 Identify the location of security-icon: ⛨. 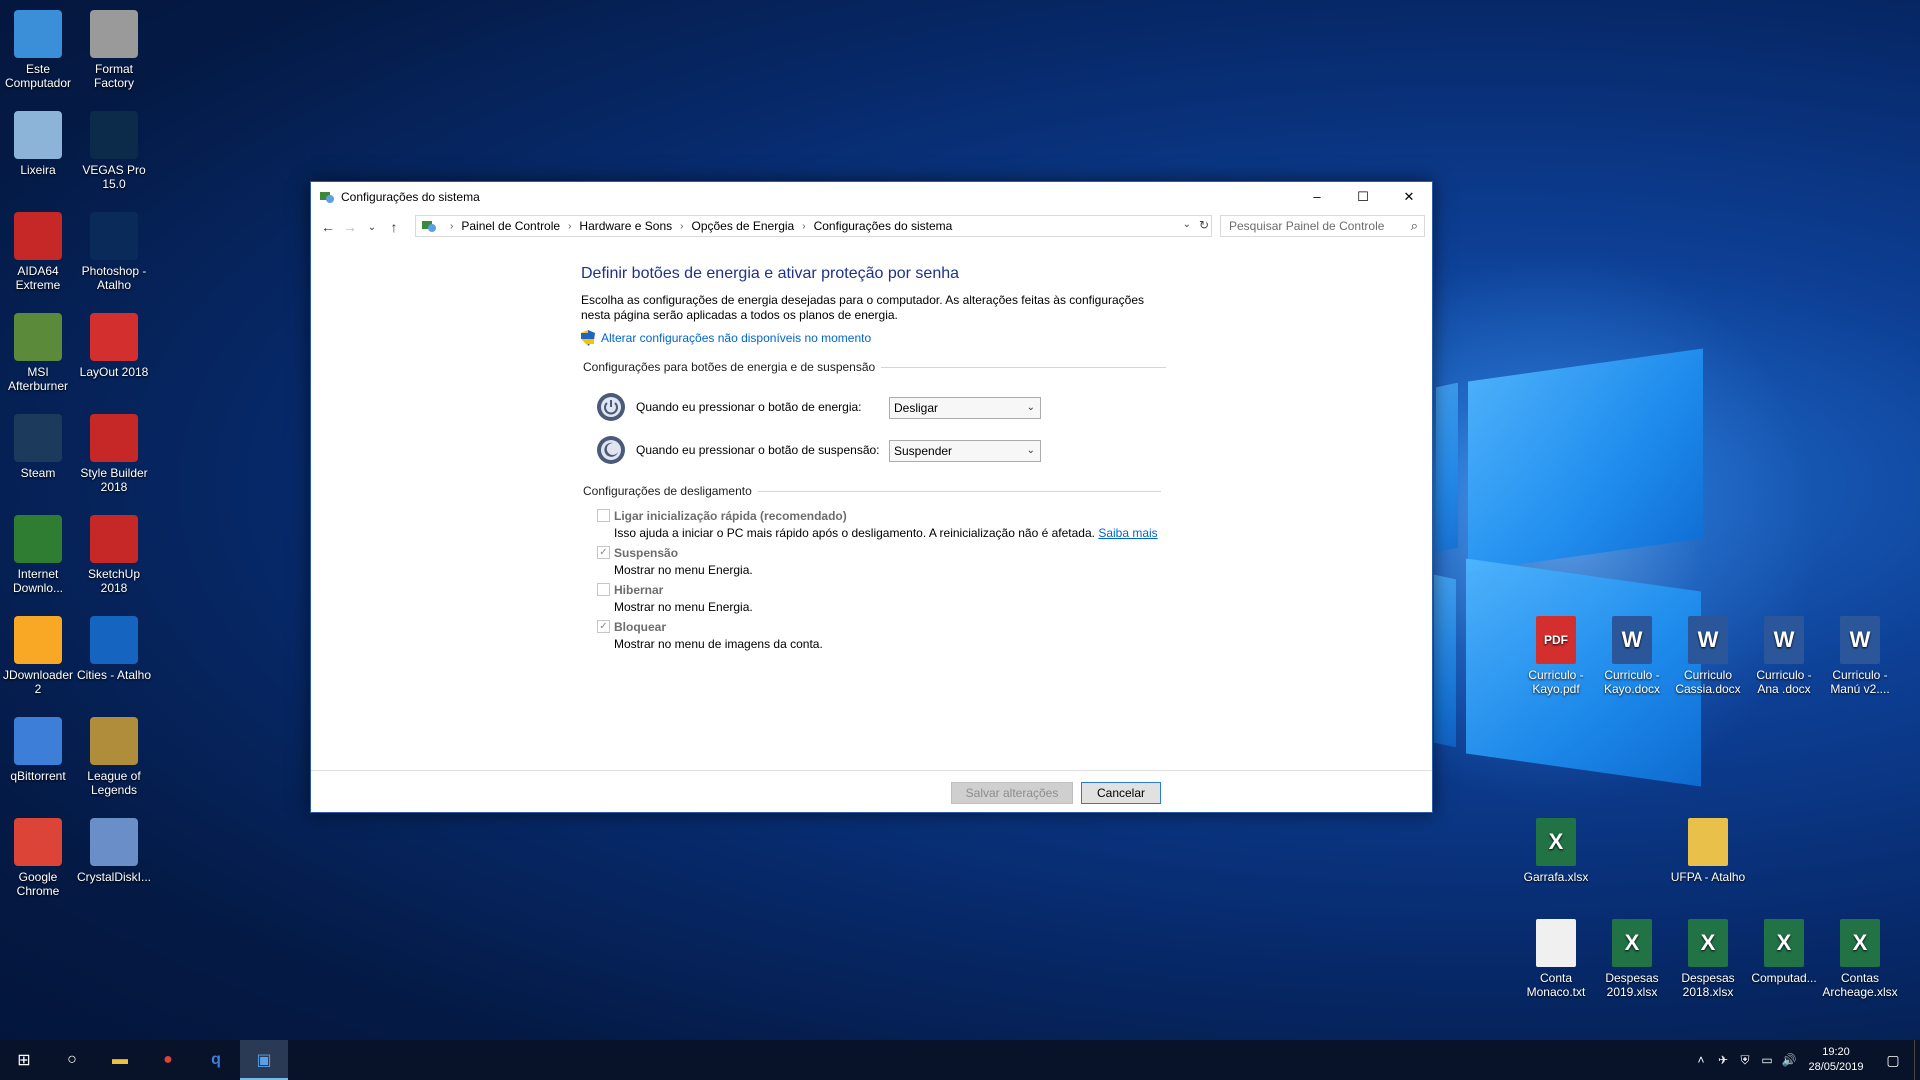
(1745, 1060).